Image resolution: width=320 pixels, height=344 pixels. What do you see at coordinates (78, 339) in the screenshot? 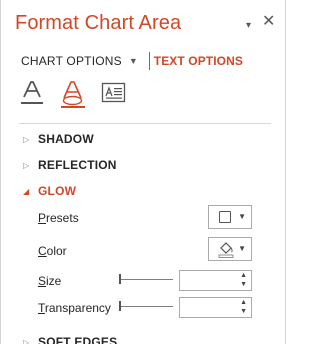
I see `section-label: SOFT EDGES` at bounding box center [78, 339].